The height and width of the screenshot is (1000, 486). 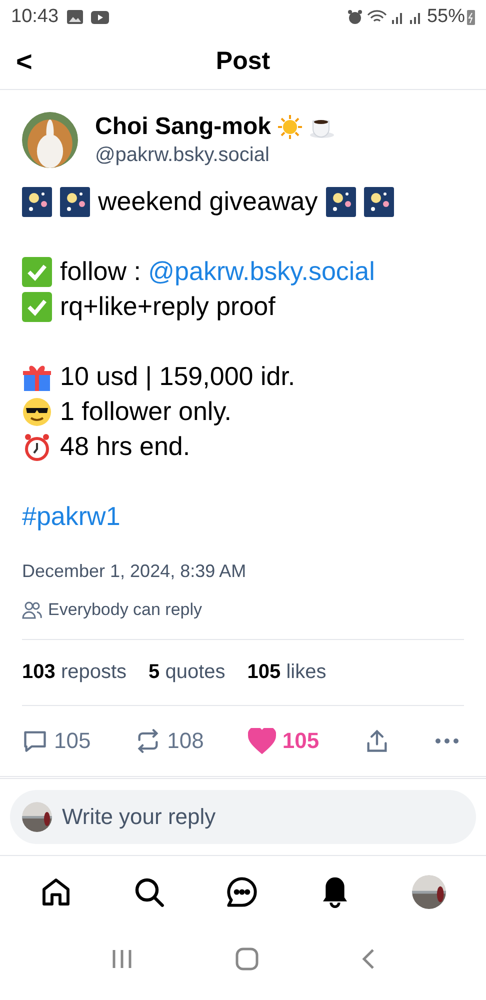 I want to click on sun-icon, so click(x=290, y=127).